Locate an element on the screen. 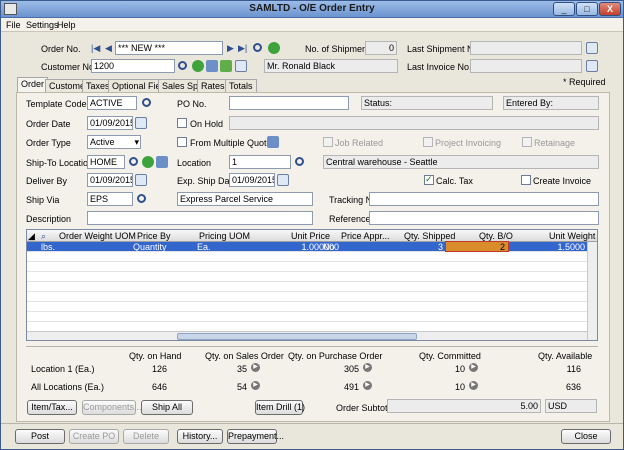 The width and height of the screenshot is (624, 450). cell-pricing-uom: Ea. is located at coordinates (204, 247).